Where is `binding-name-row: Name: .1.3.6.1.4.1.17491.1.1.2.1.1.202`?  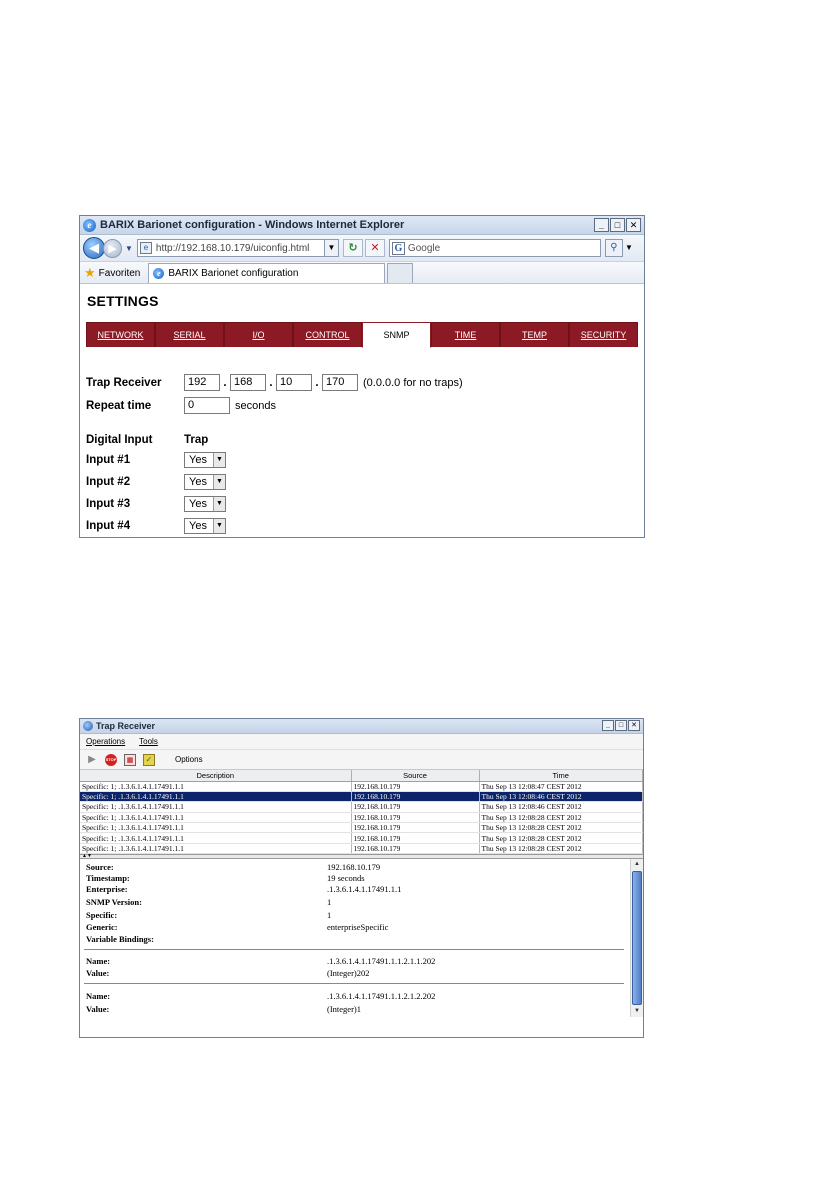 binding-name-row: Name: .1.3.6.1.4.1.17491.1.1.2.1.1.202 is located at coordinates (356, 961).